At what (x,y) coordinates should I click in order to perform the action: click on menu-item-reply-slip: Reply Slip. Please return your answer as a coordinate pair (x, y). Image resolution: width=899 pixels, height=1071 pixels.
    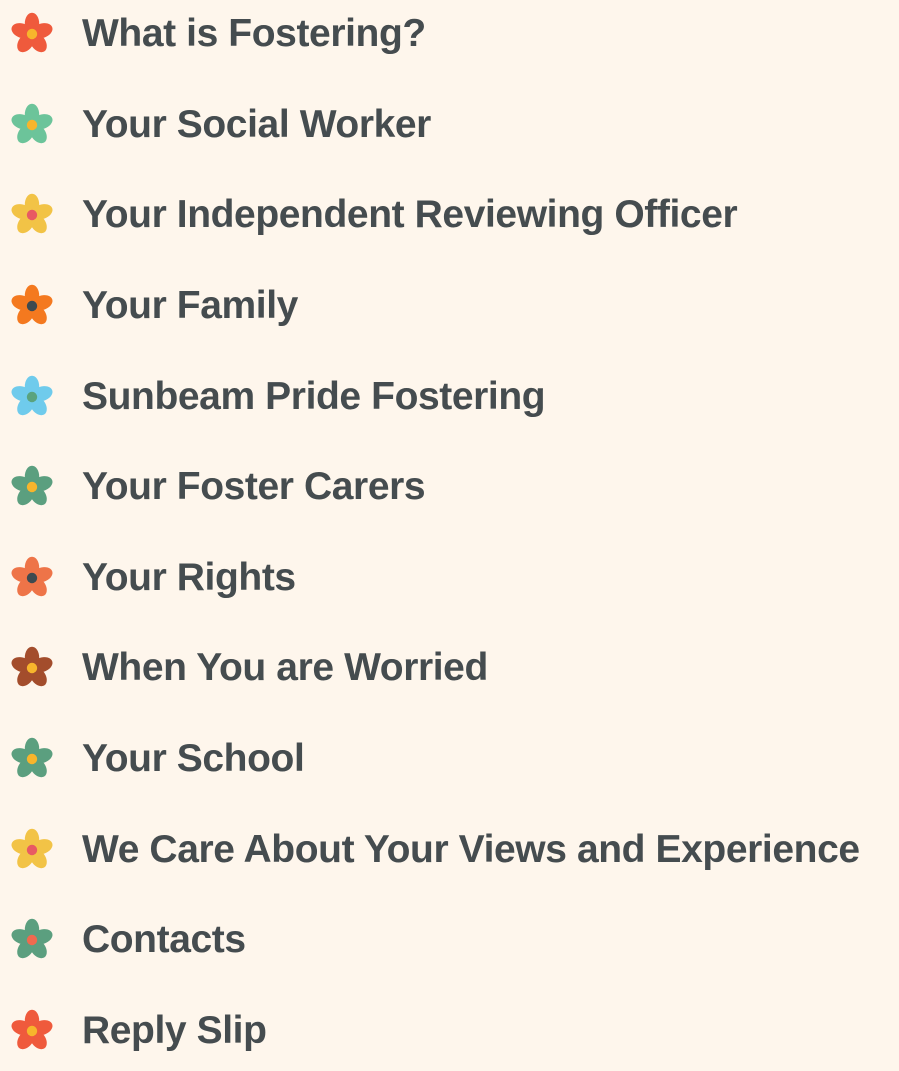
    Looking at the image, I should click on (449, 1031).